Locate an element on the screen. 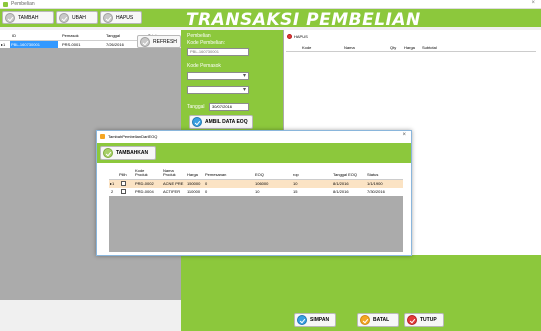 The image size is (541, 331). page-title: TRANSAKSI PEMBELIAN is located at coordinates (303, 20).